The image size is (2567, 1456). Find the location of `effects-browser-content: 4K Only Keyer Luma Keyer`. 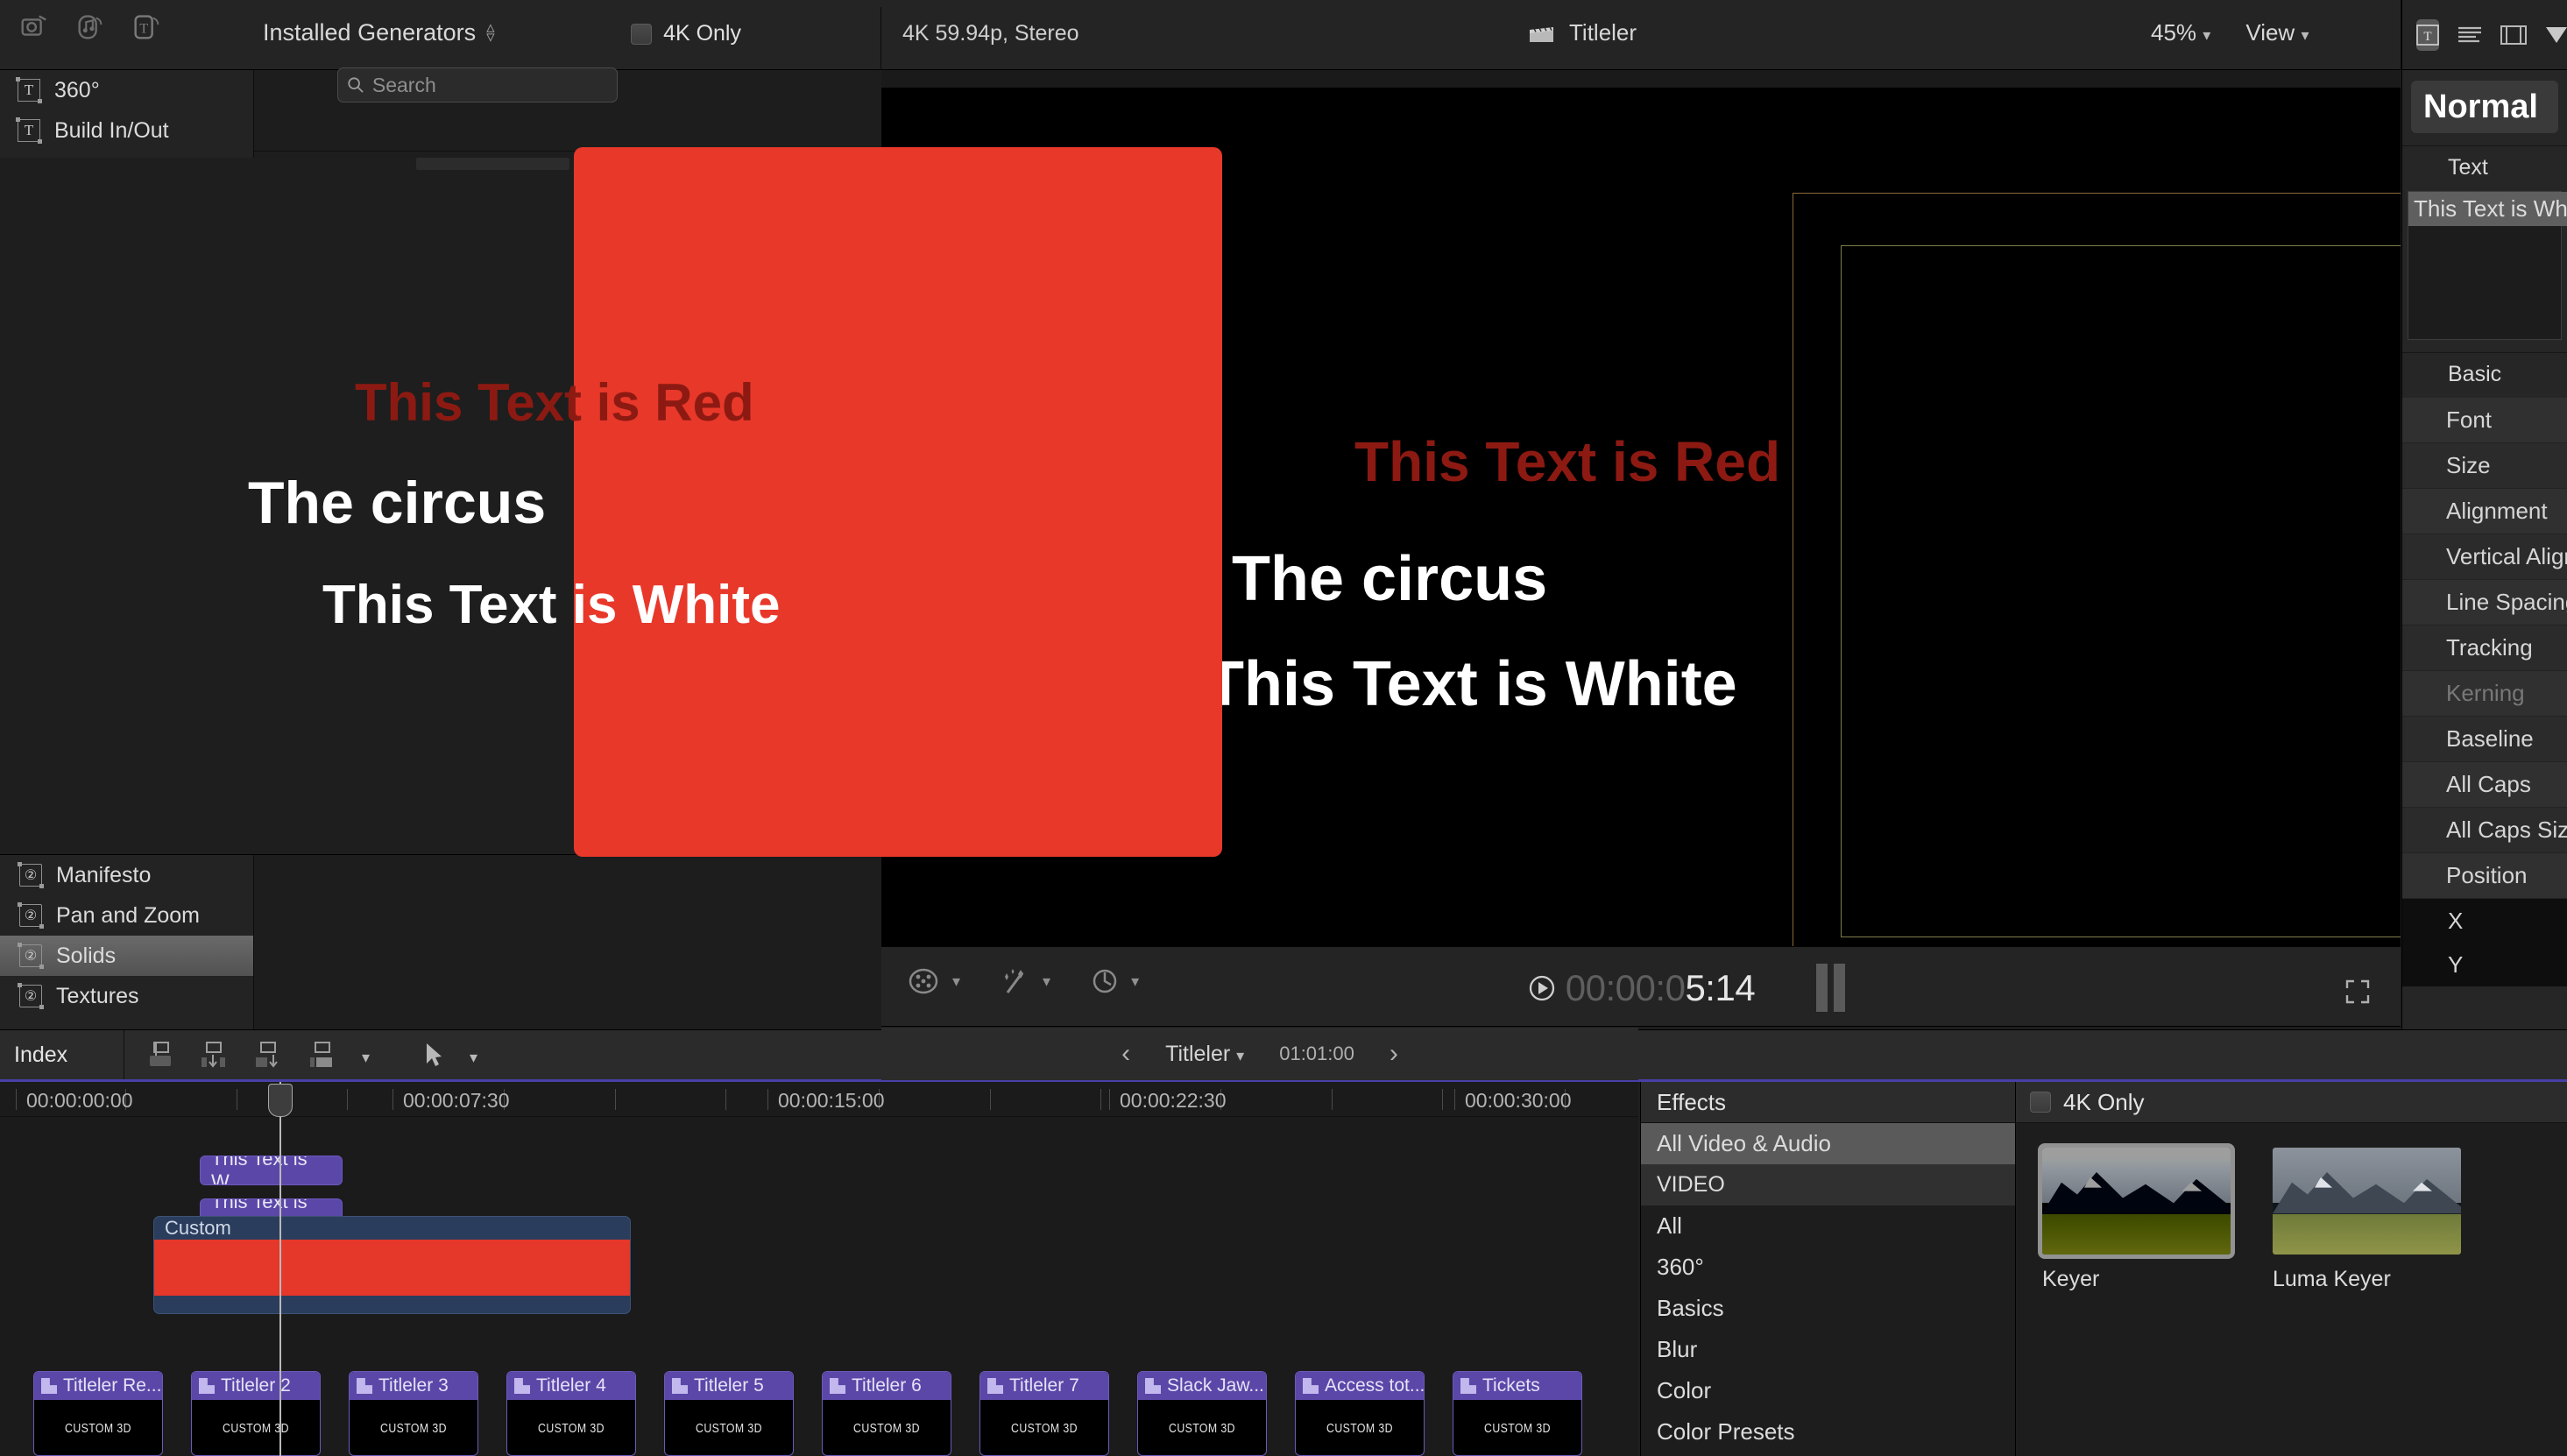

effects-browser-content: 4K Only Keyer Luma Keyer is located at coordinates (2291, 1269).